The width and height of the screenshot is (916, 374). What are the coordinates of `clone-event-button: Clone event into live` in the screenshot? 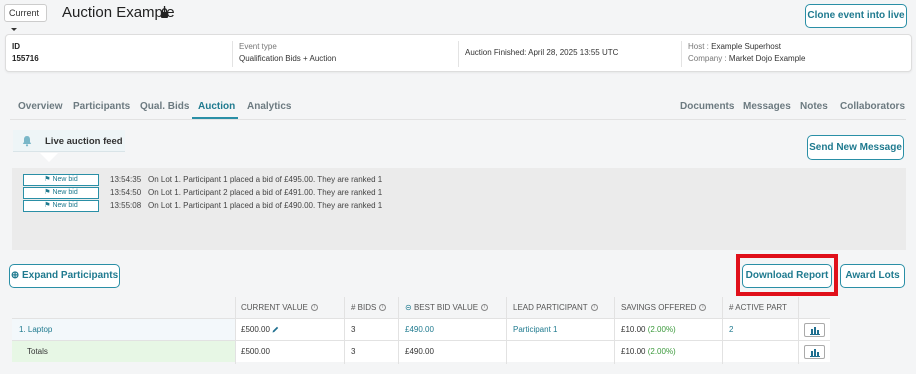 It's located at (856, 16).